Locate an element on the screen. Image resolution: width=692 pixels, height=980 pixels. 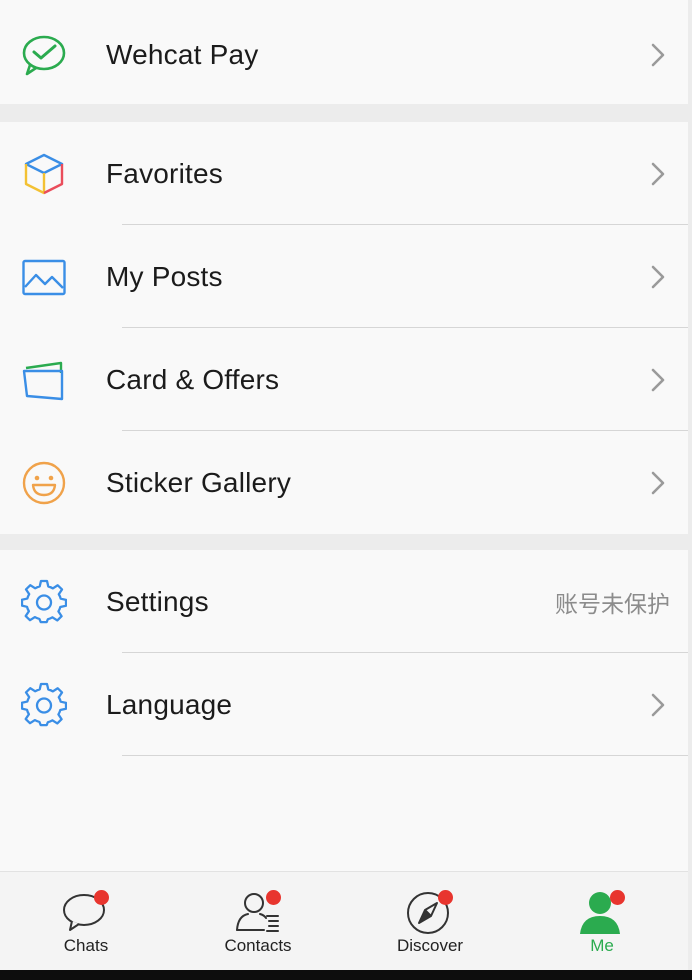
tab-discover: Discover is located at coordinates (430, 921).